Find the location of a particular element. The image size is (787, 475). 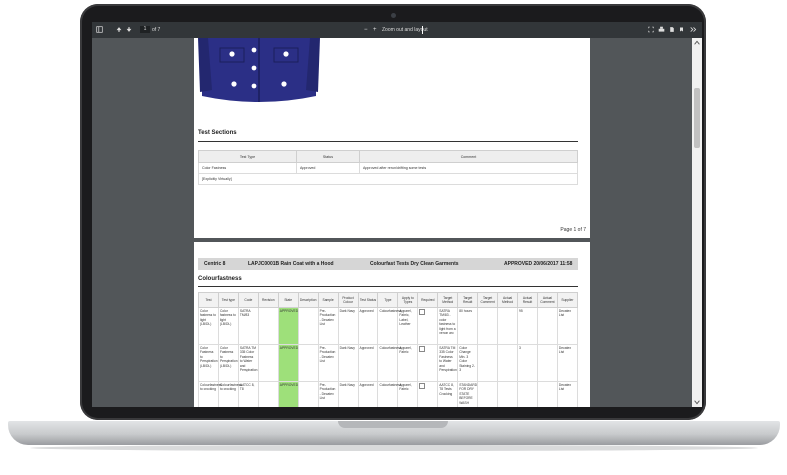

table-cell: AATCC 8, T8 is located at coordinates (248, 394).